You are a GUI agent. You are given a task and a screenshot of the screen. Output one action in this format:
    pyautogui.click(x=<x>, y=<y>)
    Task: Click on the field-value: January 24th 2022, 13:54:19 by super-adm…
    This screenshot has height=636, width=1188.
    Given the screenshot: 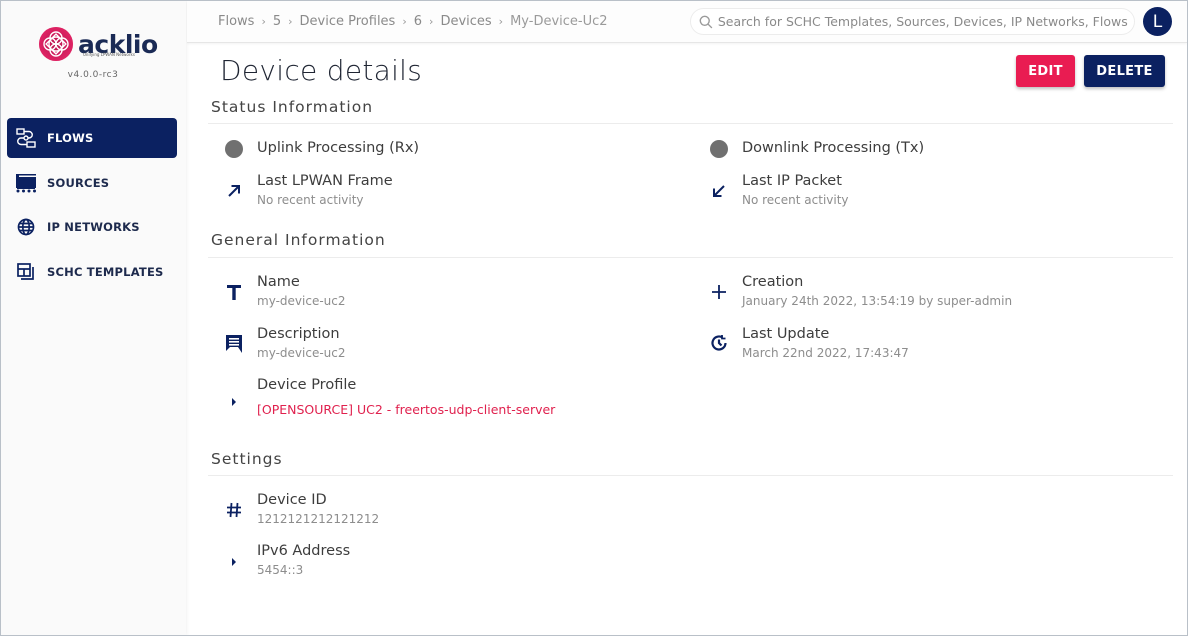 What is the action you would take?
    pyautogui.click(x=877, y=301)
    